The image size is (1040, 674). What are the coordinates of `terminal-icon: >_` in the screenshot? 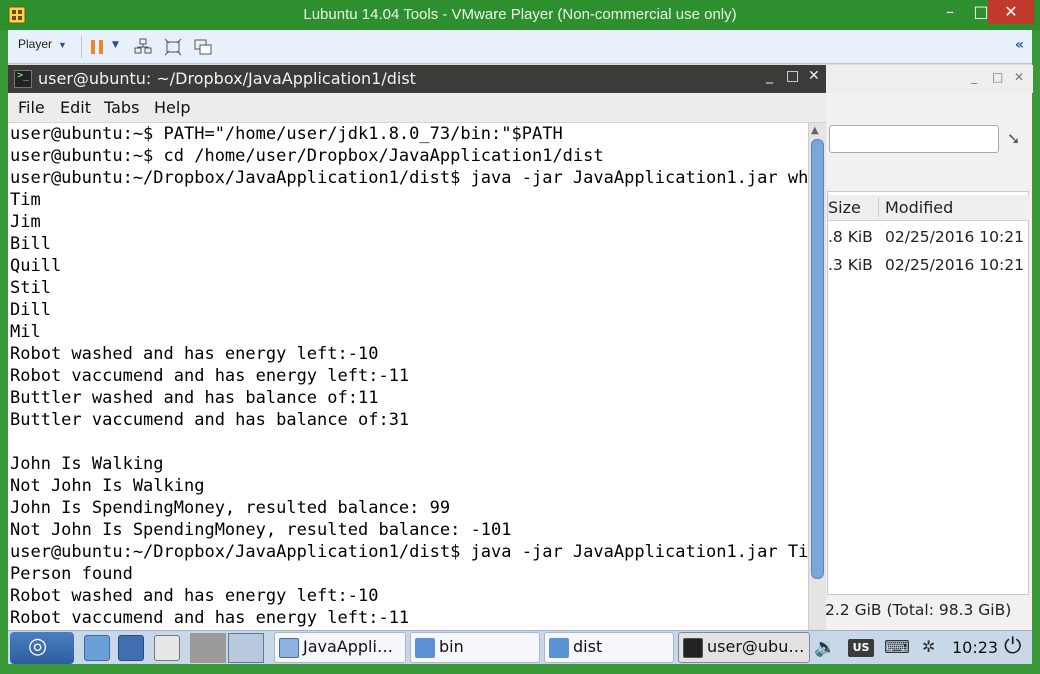 It's located at (23, 79).